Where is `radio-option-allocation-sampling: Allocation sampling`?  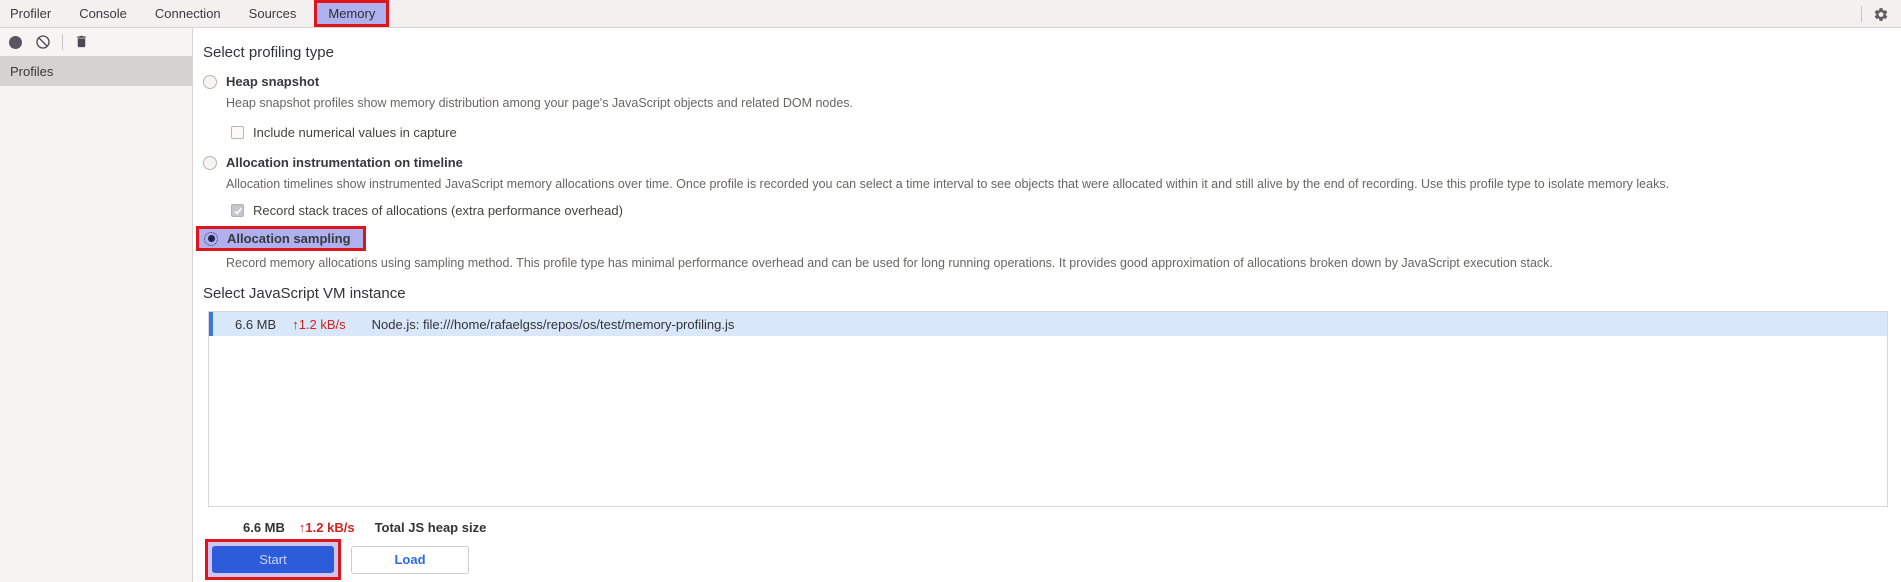 radio-option-allocation-sampling: Allocation sampling is located at coordinates (281, 238).